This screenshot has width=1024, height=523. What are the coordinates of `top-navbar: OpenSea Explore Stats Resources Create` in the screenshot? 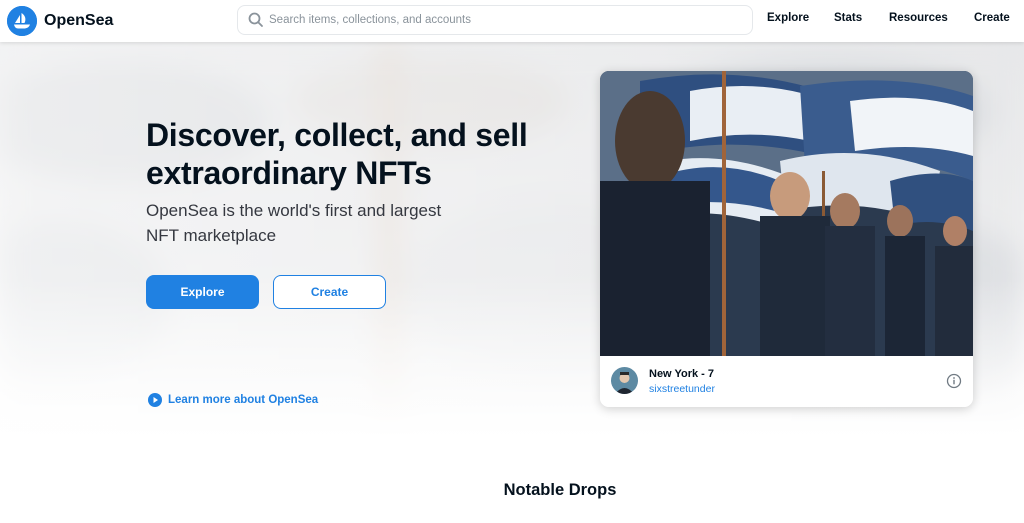 It's located at (512, 21).